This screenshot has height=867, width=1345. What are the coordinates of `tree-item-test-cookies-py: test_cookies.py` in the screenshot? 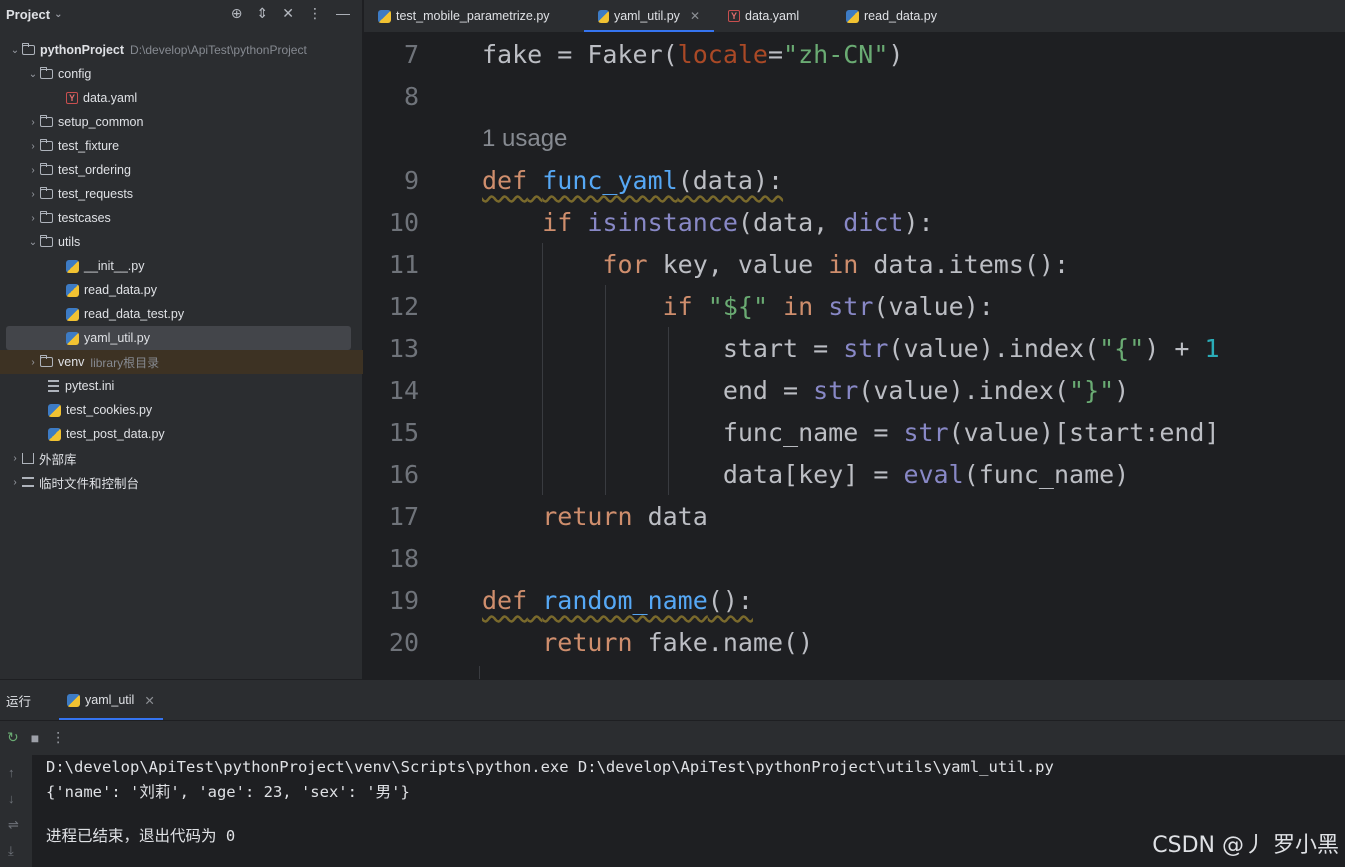 It's located at (181, 410).